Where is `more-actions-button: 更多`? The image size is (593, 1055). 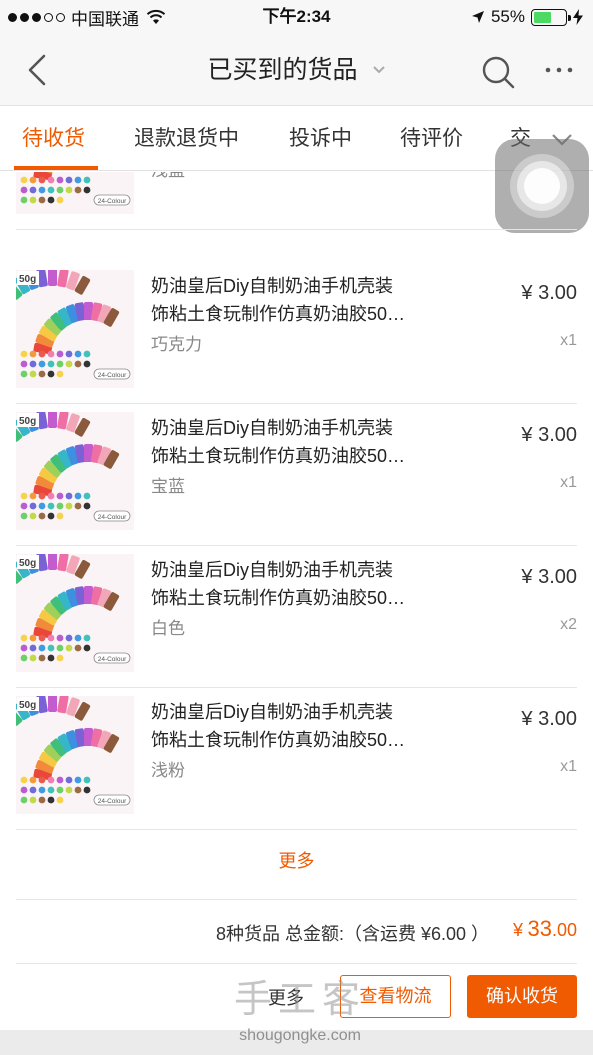
more-actions-button: 更多 is located at coordinates (286, 997).